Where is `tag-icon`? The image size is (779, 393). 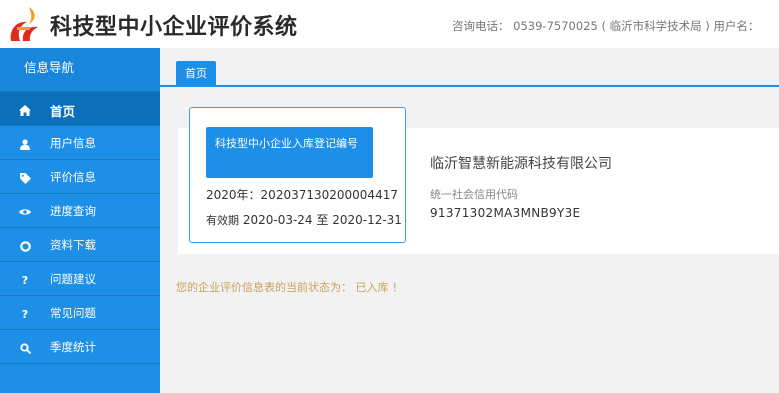
tag-icon is located at coordinates (25, 178).